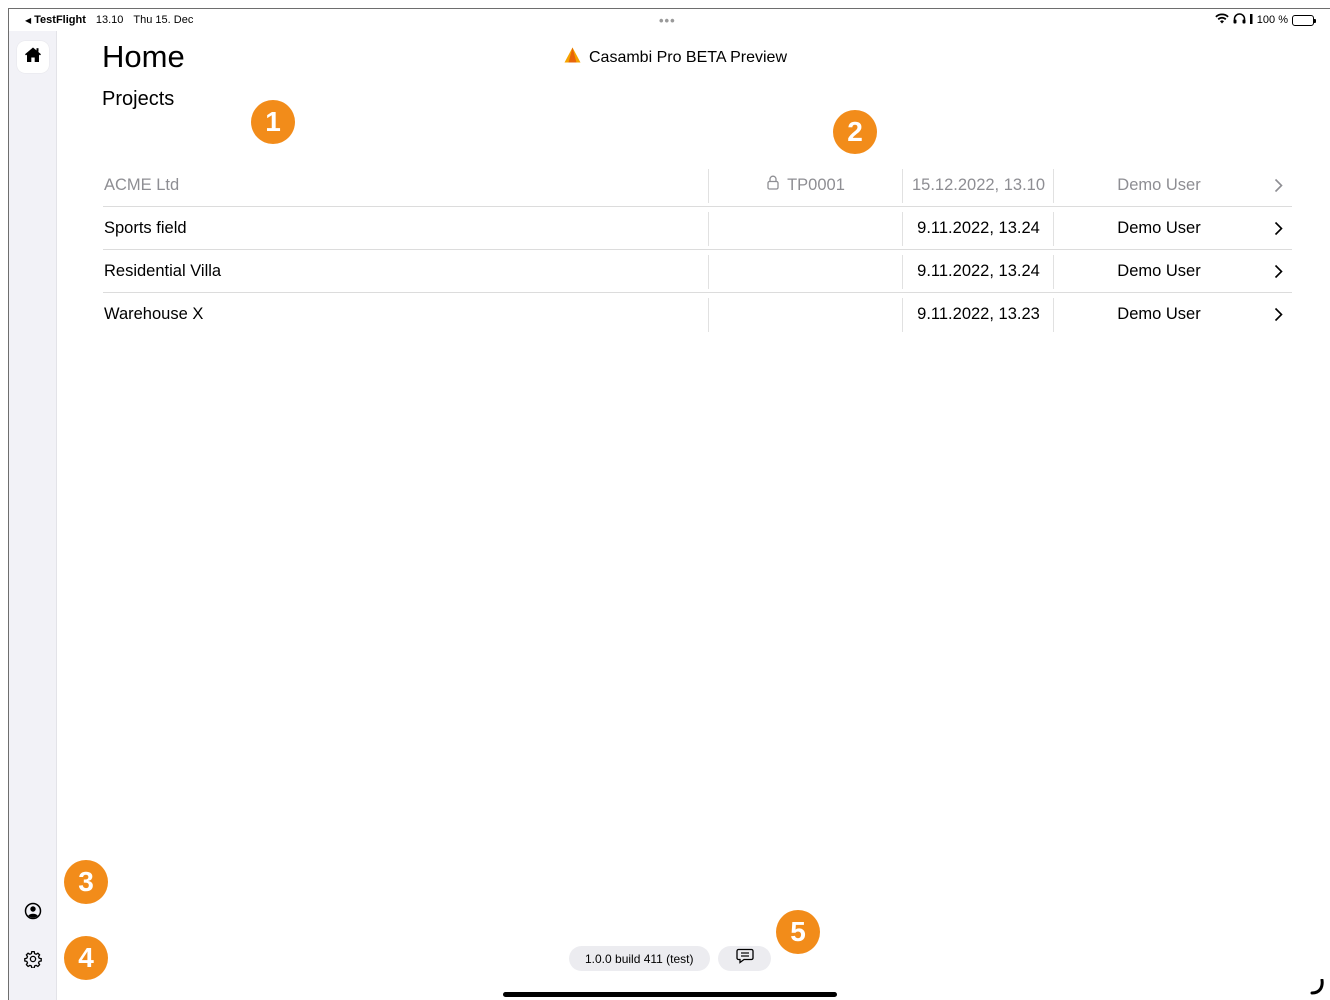 Image resolution: width=1330 pixels, height=1000 pixels. What do you see at coordinates (154, 313) in the screenshot?
I see `project-name: Warehouse X` at bounding box center [154, 313].